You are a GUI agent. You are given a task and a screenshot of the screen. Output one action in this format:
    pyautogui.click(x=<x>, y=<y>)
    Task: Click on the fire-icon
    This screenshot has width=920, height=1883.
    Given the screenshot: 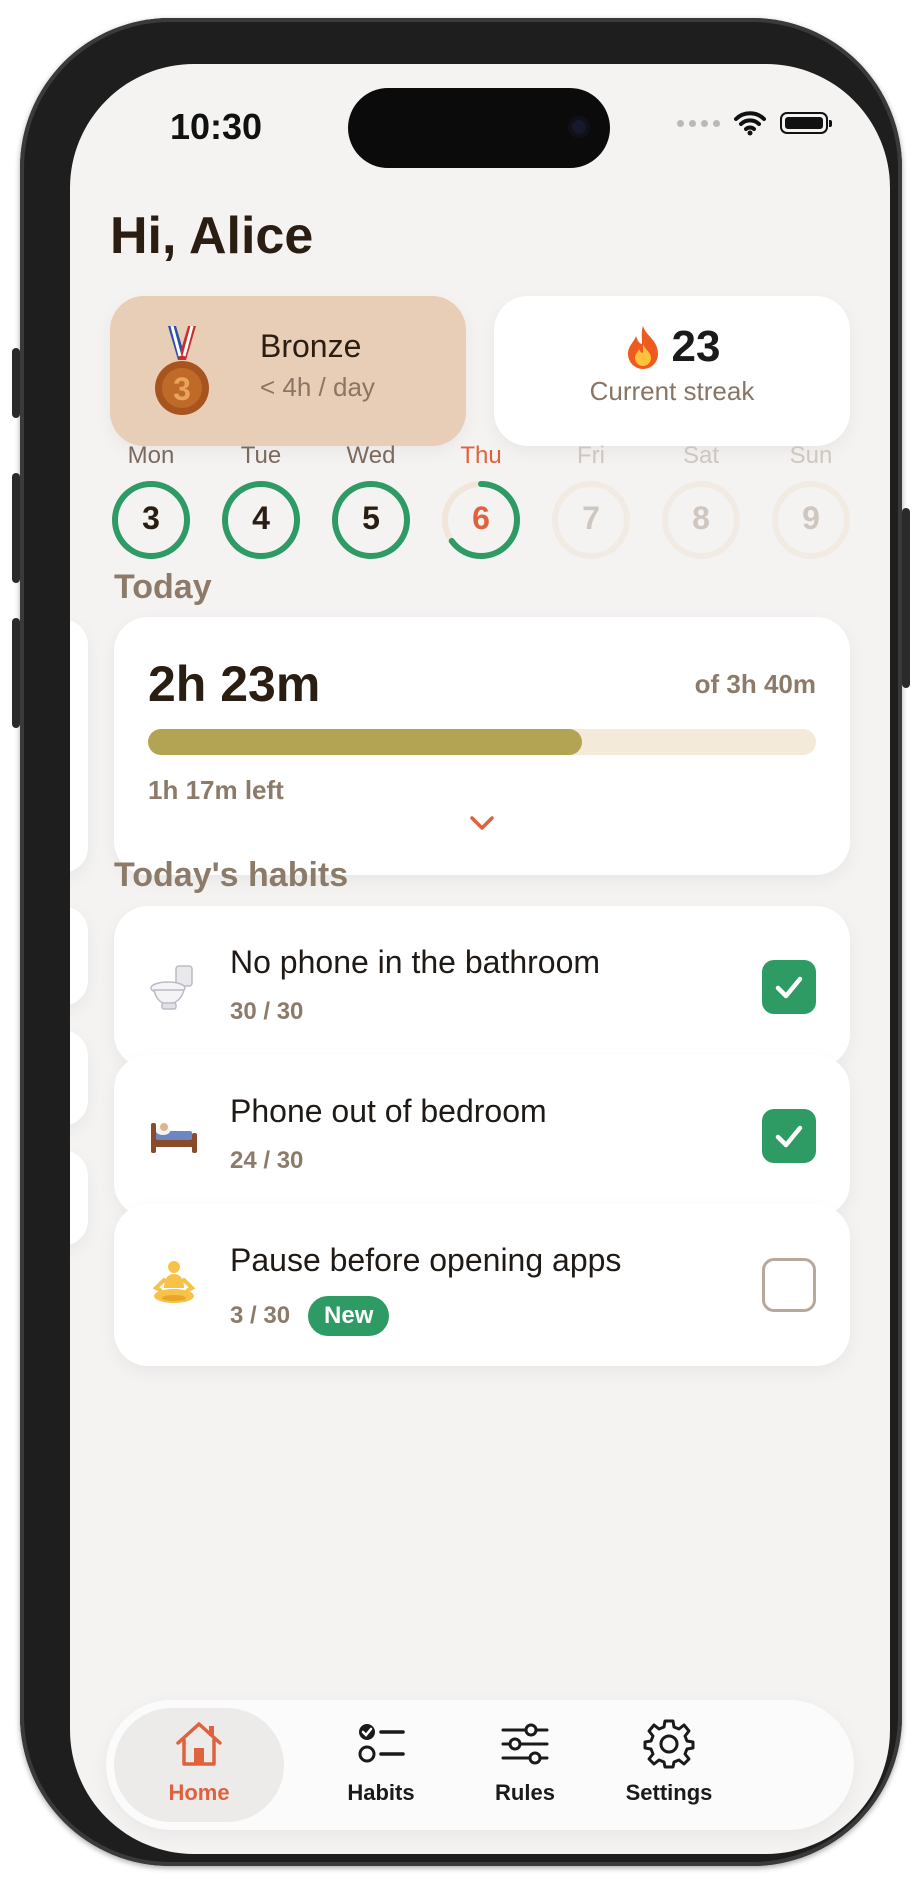 What is the action you would take?
    pyautogui.click(x=642, y=347)
    